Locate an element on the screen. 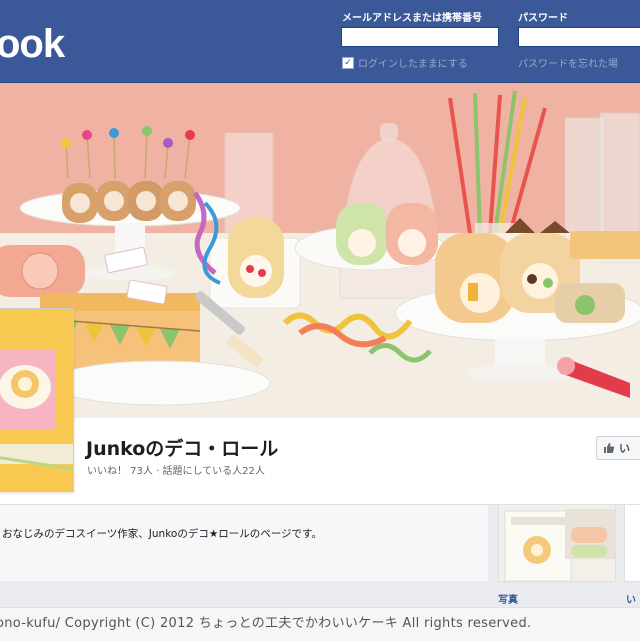  thumbs-up-icon is located at coordinates (609, 448).